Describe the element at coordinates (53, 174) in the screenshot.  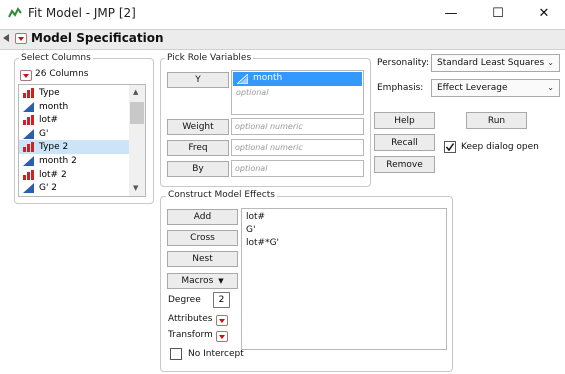
I see `column-name: lot# 2` at that location.